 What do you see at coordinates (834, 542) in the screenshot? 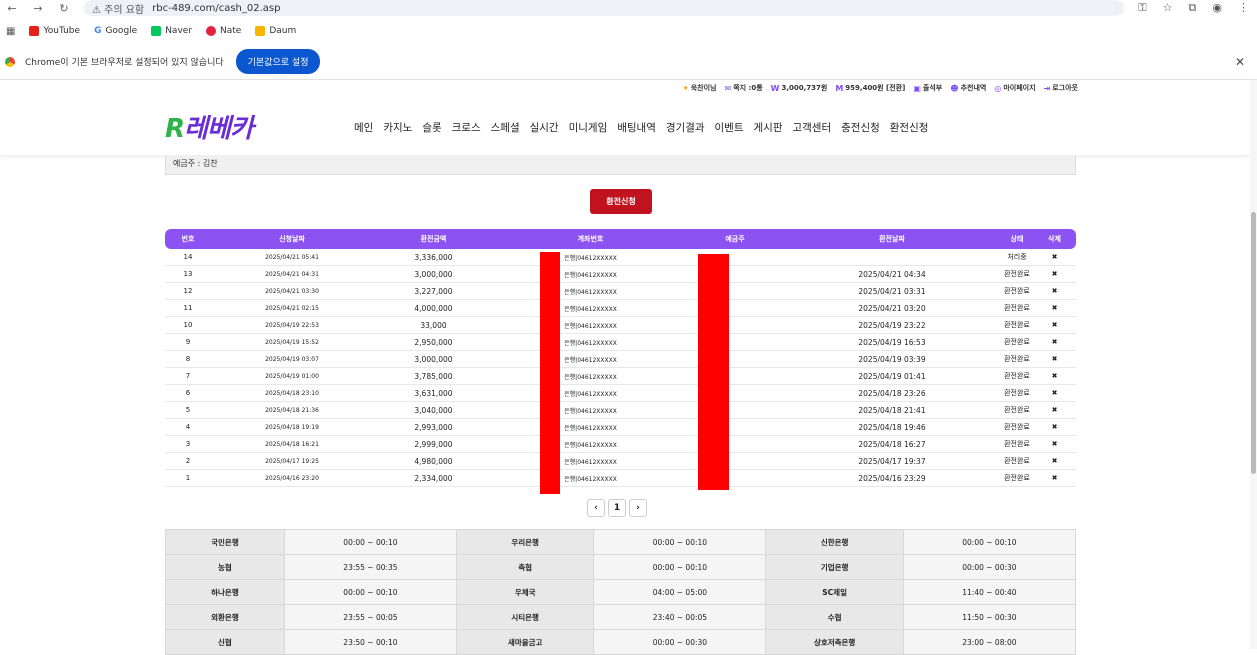
I see `bank-name: 신한은행` at bounding box center [834, 542].